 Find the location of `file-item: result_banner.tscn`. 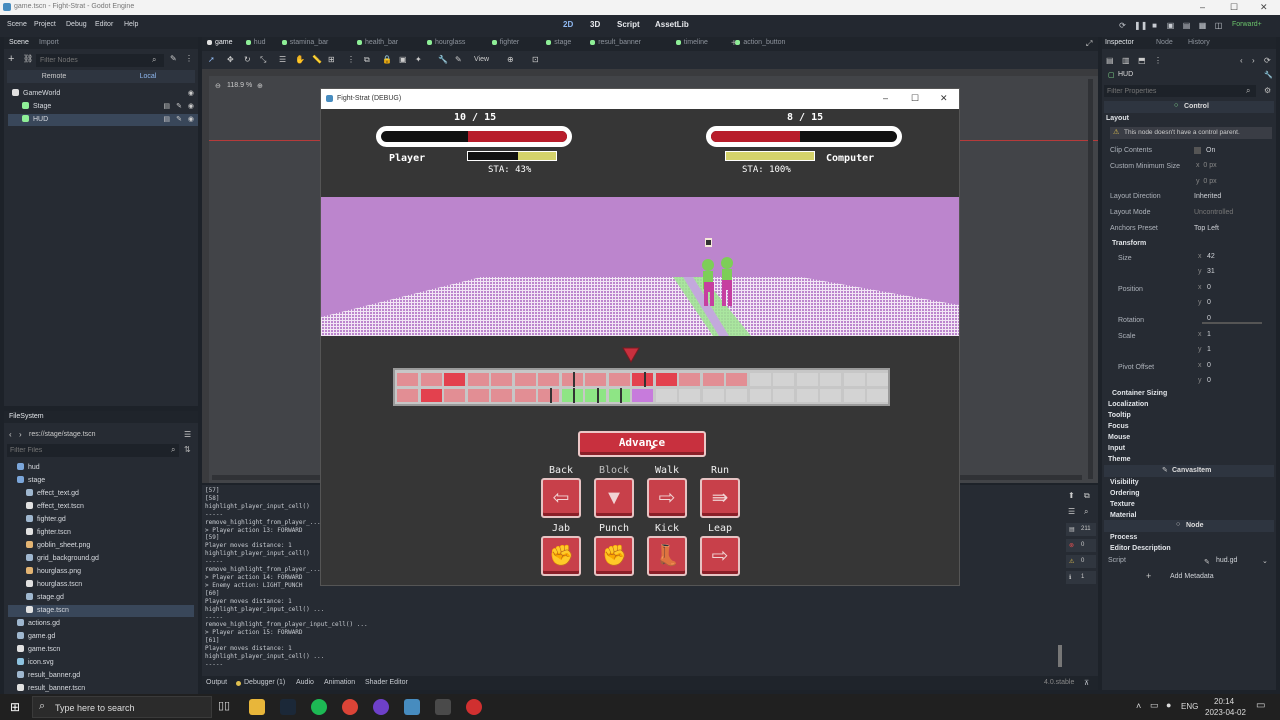

file-item: result_banner.tscn is located at coordinates (101, 688).